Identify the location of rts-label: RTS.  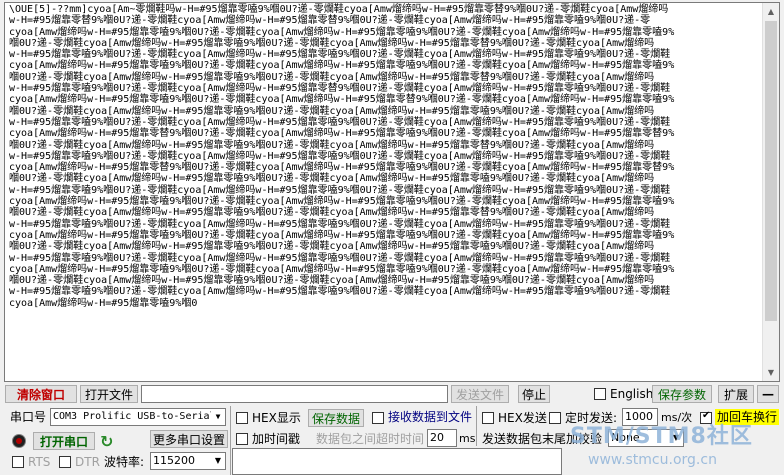
(39, 462).